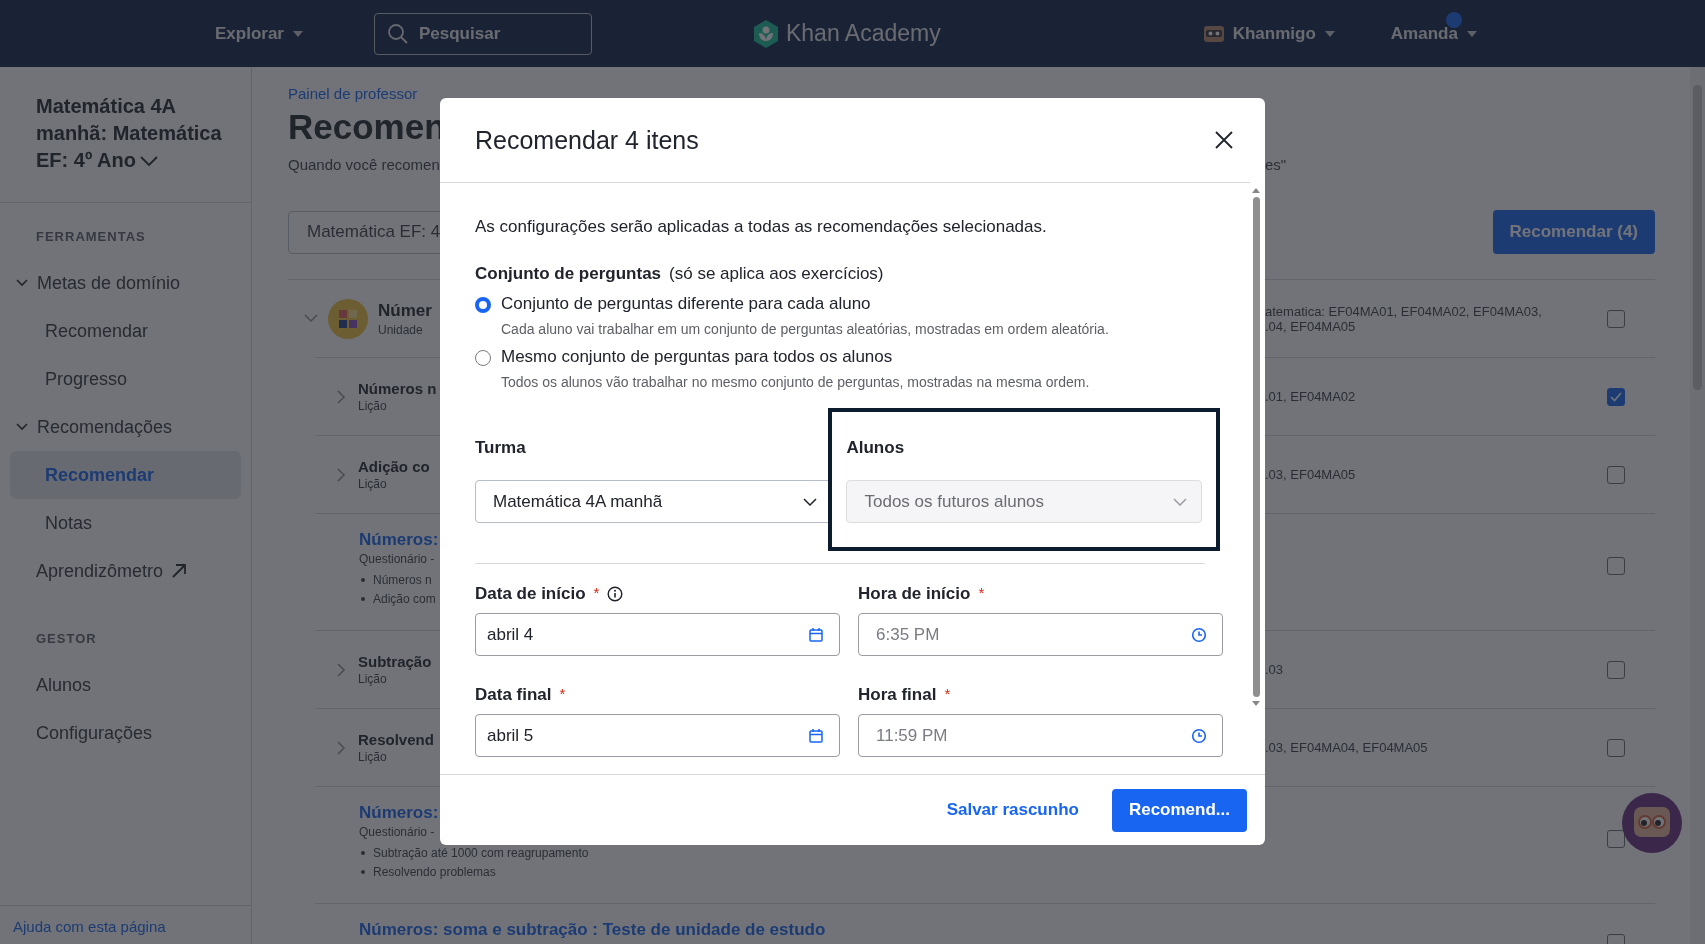 This screenshot has width=1705, height=944. Describe the element at coordinates (776, 274) in the screenshot. I see `field-note: (só se aplica aos exercícios)` at that location.